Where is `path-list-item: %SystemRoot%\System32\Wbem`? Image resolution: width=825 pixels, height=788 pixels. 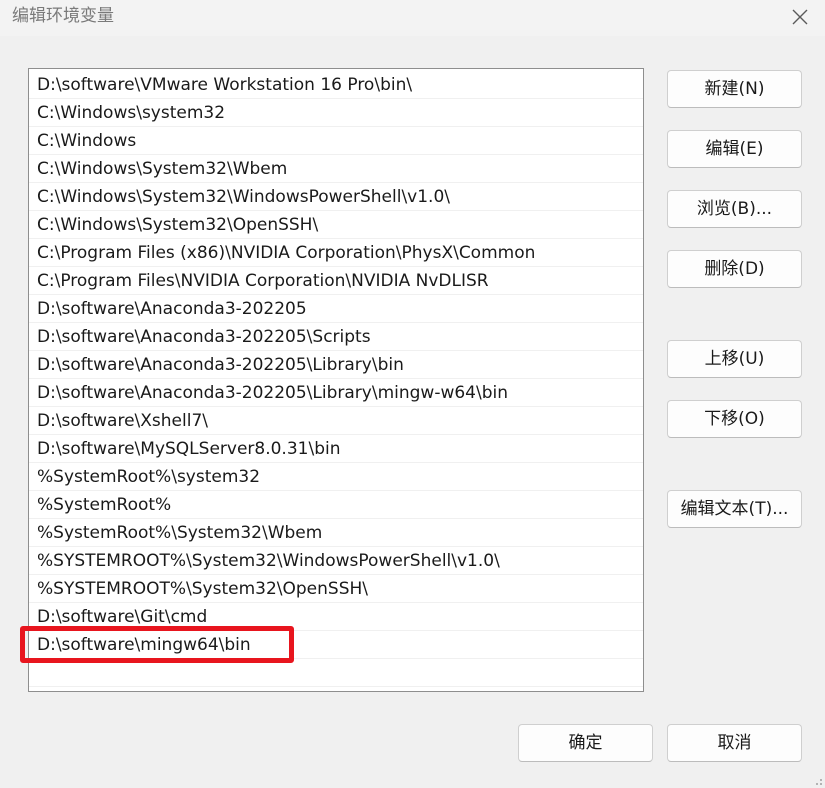
path-list-item: %SystemRoot%\System32\Wbem is located at coordinates (336, 533).